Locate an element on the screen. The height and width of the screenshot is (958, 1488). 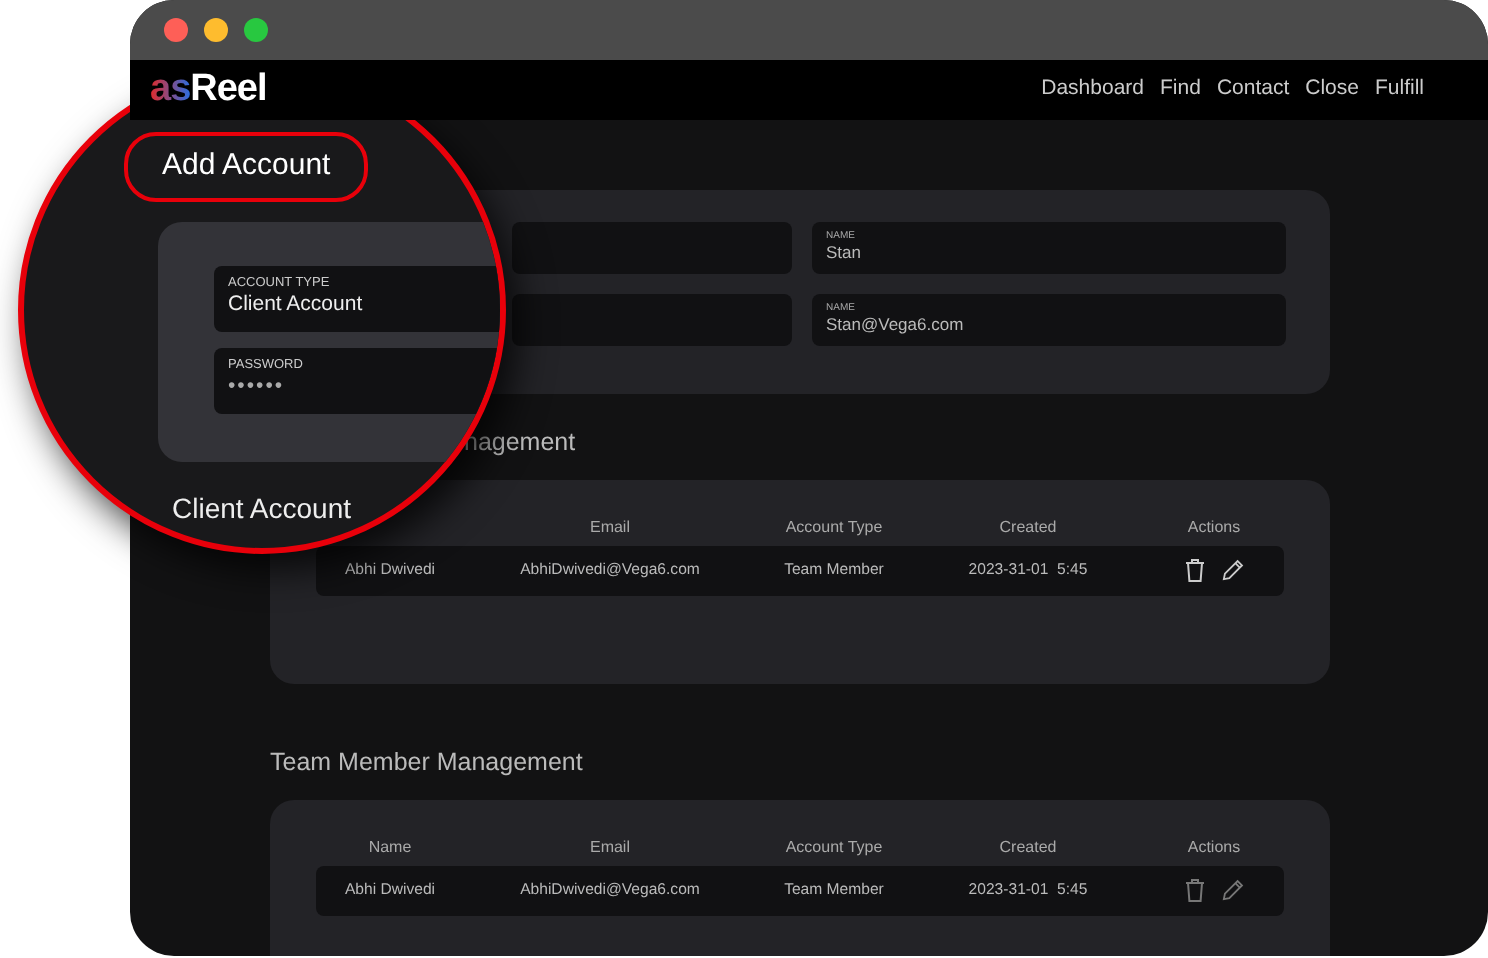
add-account-heading: Add Account is located at coordinates (246, 166).